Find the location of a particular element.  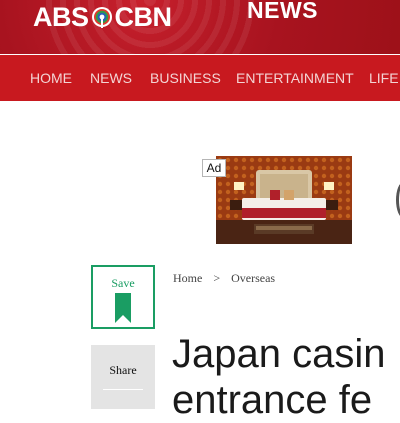

nav-item-entertainment: ENTERTAINMENT is located at coordinates (295, 78).